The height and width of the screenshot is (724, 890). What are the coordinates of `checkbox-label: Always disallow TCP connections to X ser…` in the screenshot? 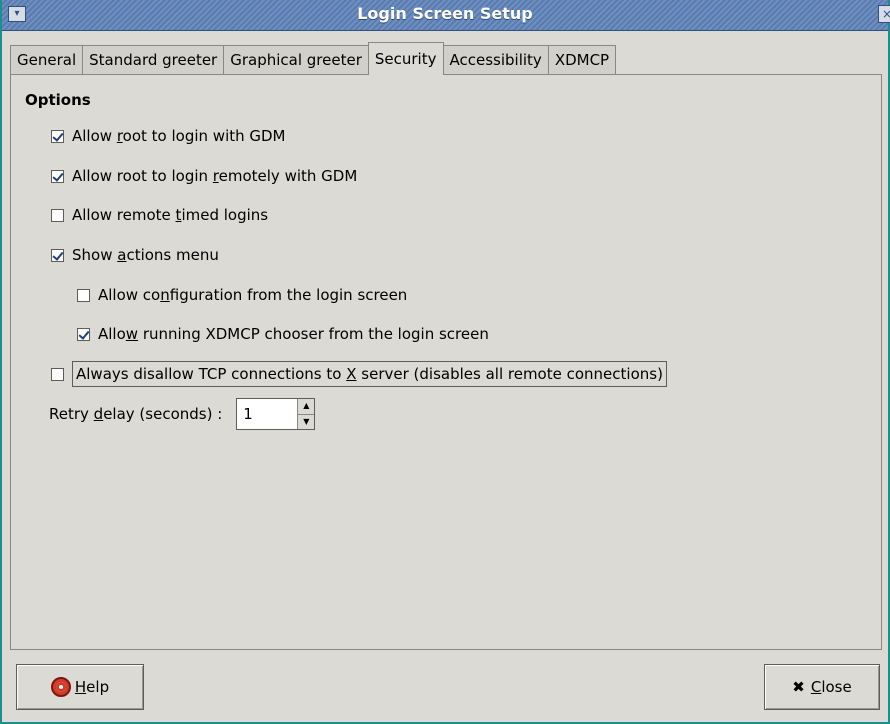 It's located at (369, 374).